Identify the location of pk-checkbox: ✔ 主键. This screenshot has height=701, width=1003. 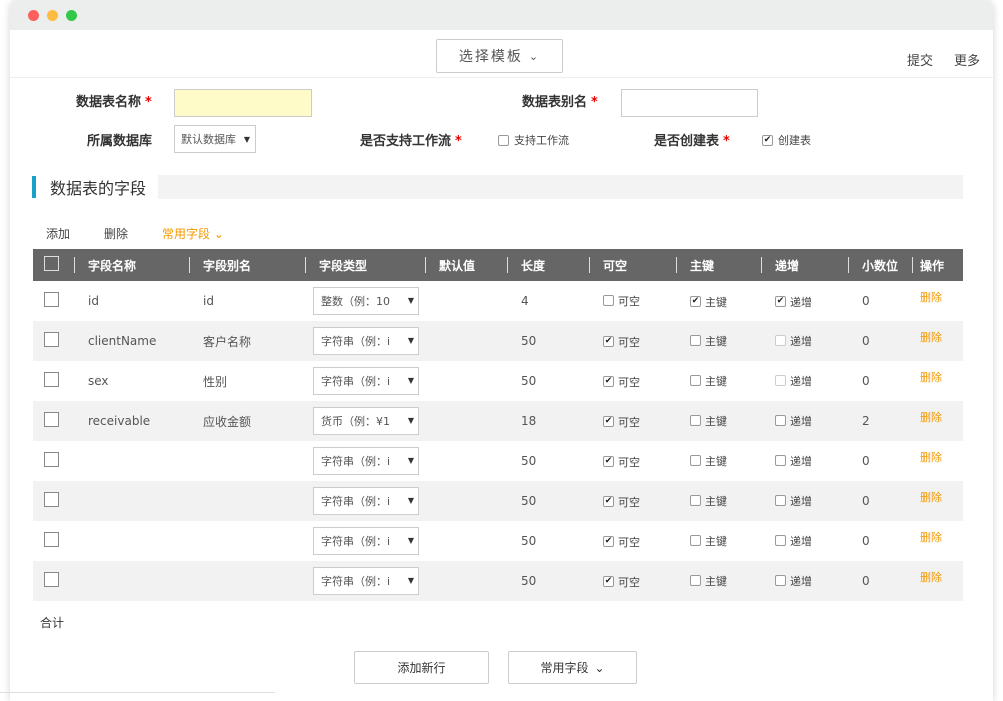
(708, 302).